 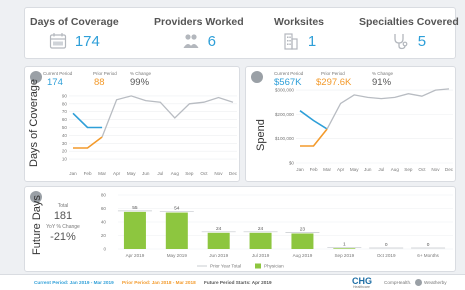 What do you see at coordinates (285, 90) in the screenshot?
I see `y-tick-label: $300,000` at bounding box center [285, 90].